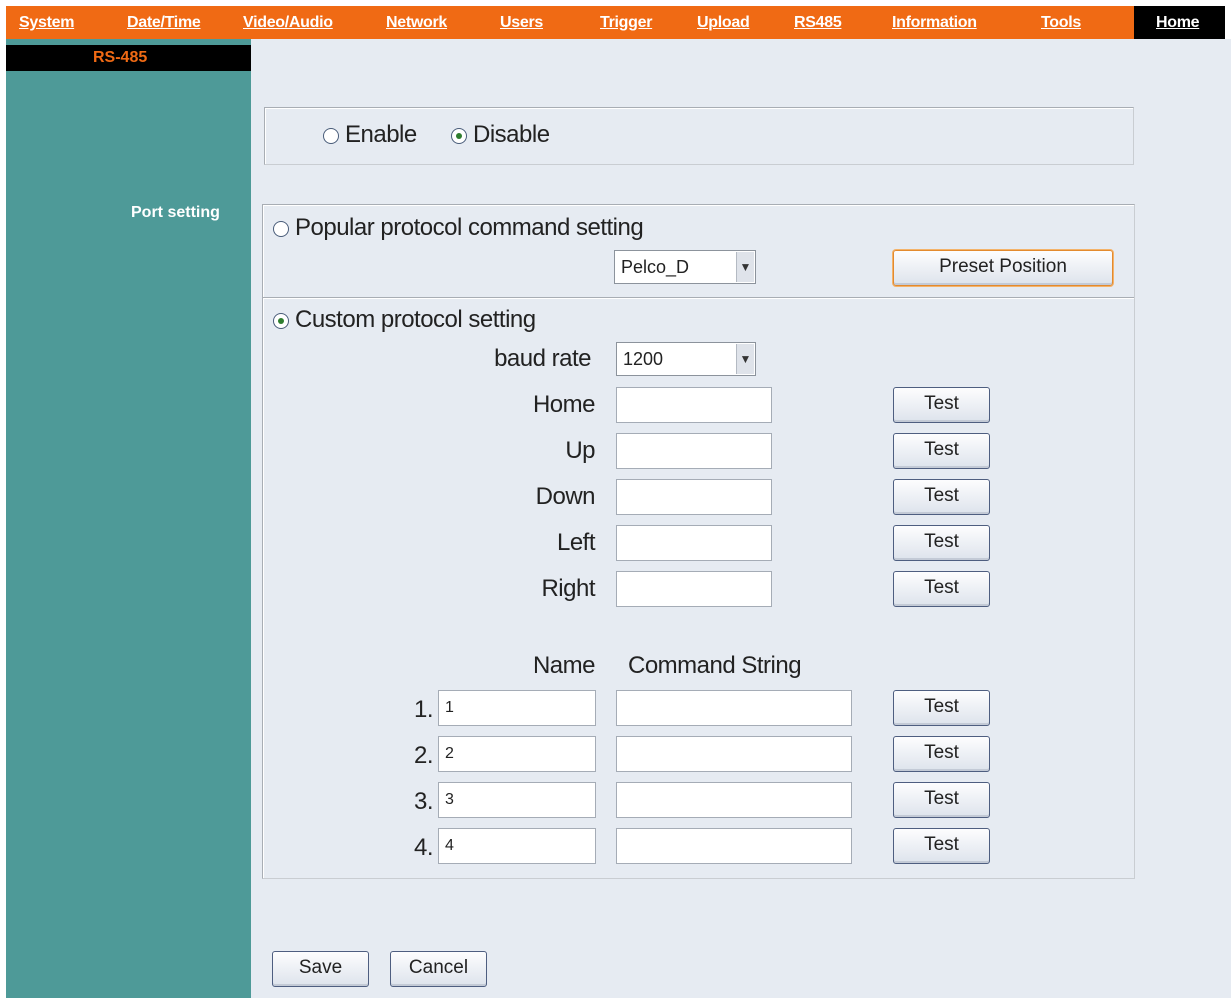  Describe the element at coordinates (699, 136) in the screenshot. I see `rs485-enable-panel: Enable Disable` at that location.